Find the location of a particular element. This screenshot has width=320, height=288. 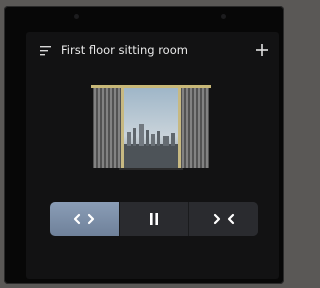

curtain-open-icon is located at coordinates (84, 219).